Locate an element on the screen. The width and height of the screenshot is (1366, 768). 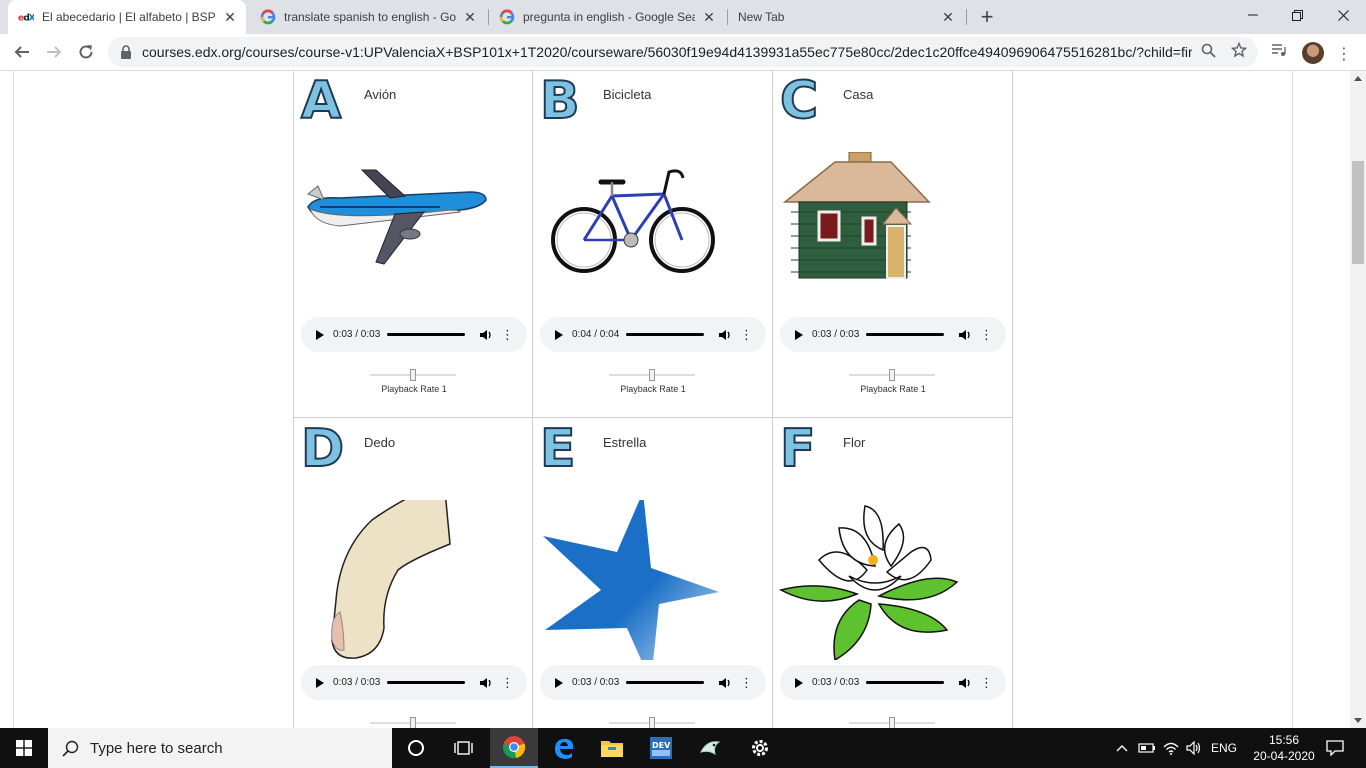
flower-image is located at coordinates (869, 582).